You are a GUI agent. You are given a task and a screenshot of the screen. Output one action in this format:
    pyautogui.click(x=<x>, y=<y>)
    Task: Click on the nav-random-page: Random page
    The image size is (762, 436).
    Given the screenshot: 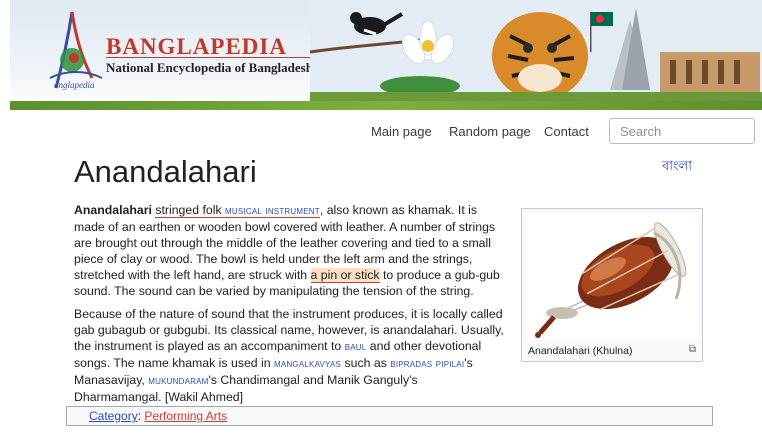 What is the action you would take?
    pyautogui.click(x=490, y=131)
    